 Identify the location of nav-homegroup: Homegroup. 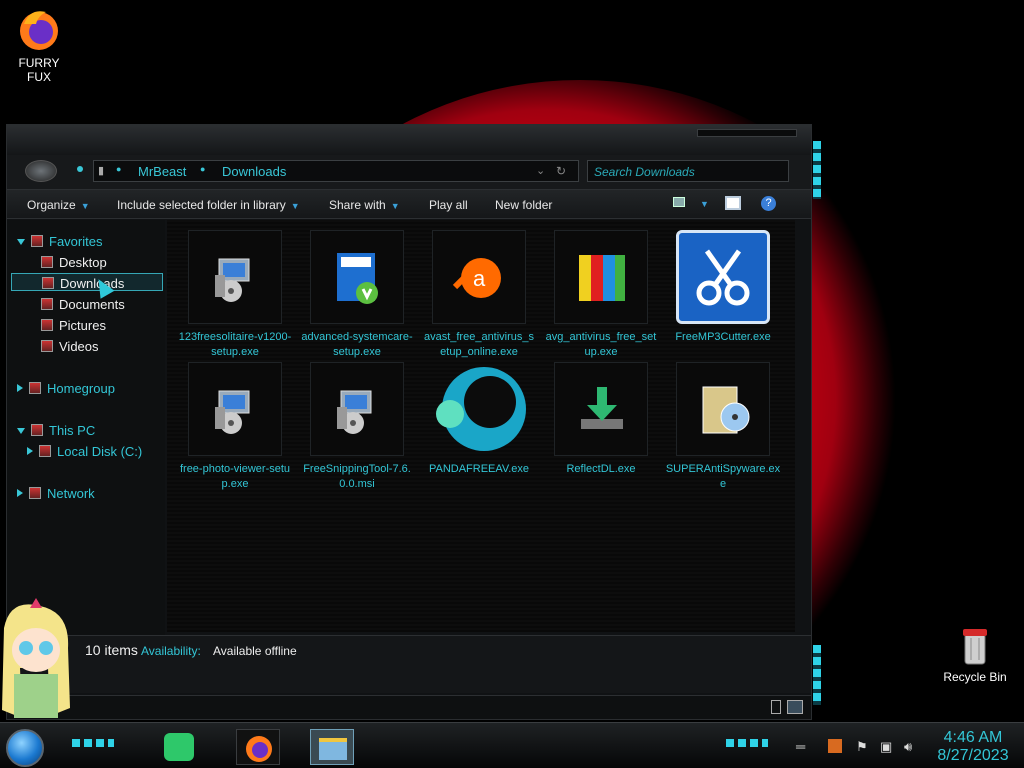
(66, 388).